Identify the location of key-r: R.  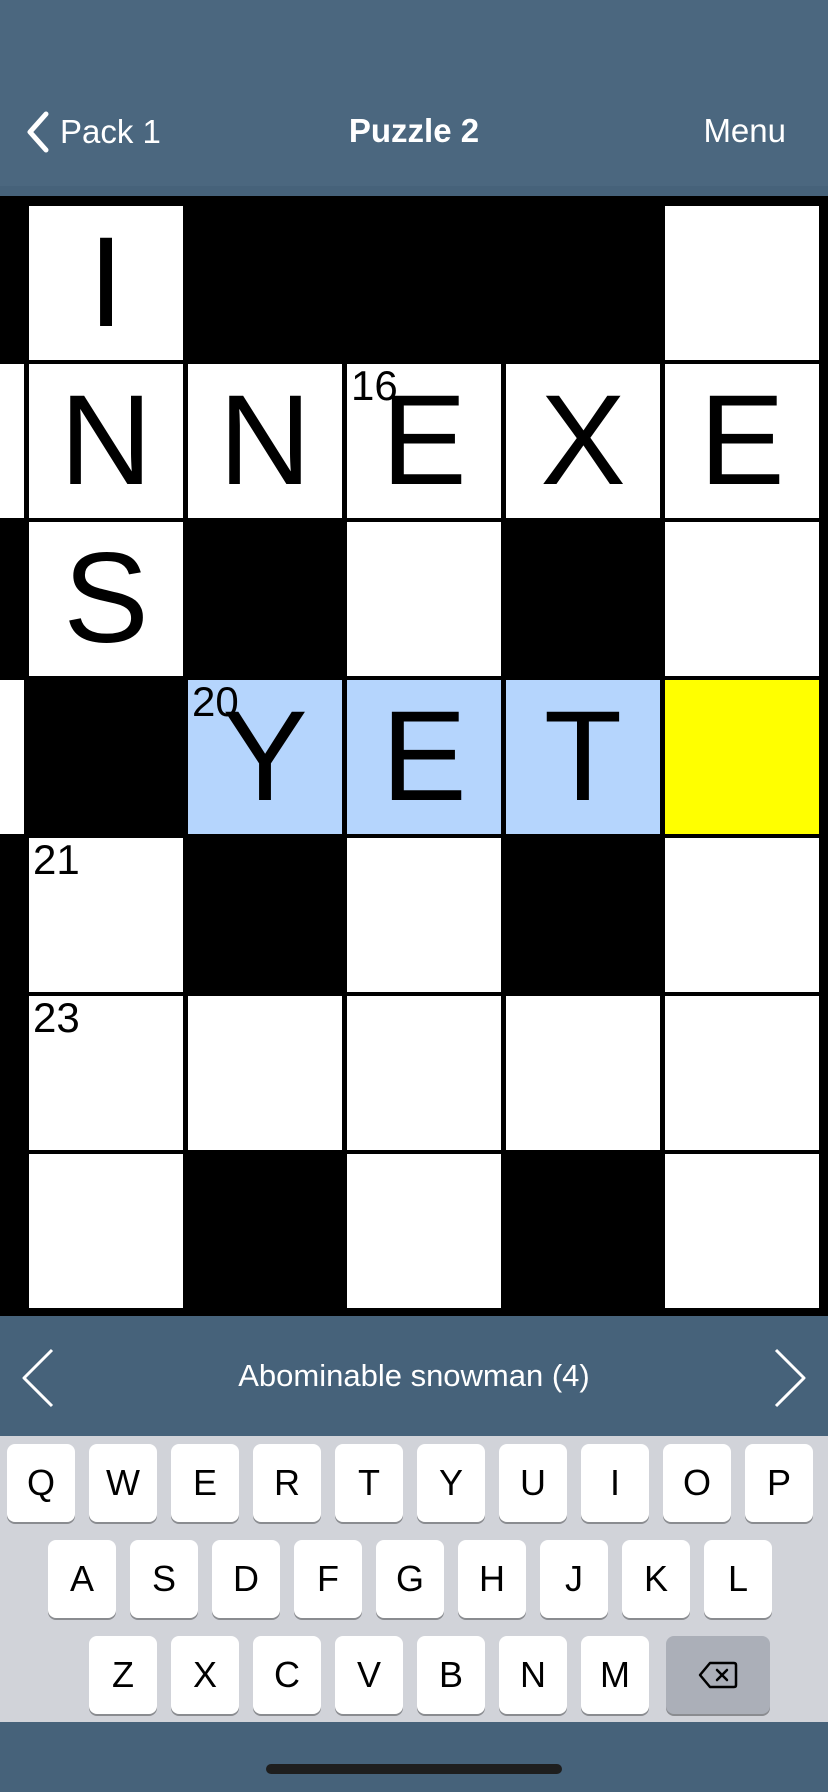
(287, 1483).